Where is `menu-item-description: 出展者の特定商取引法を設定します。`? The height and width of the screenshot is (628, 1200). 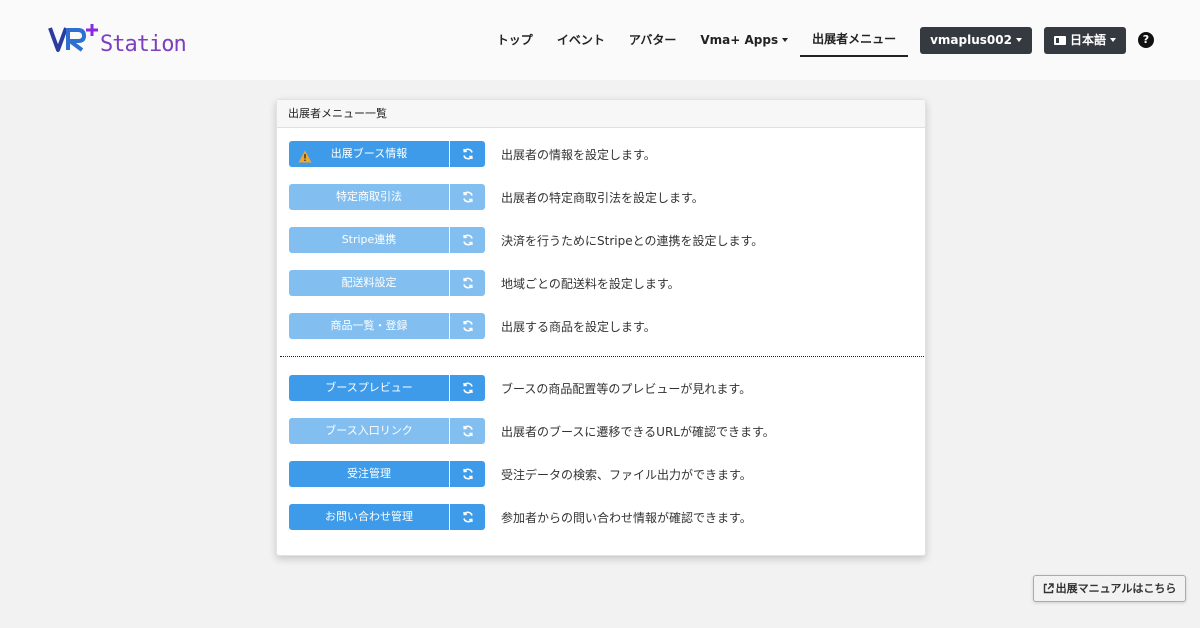 menu-item-description: 出展者の特定商取引法を設定します。 is located at coordinates (602, 197).